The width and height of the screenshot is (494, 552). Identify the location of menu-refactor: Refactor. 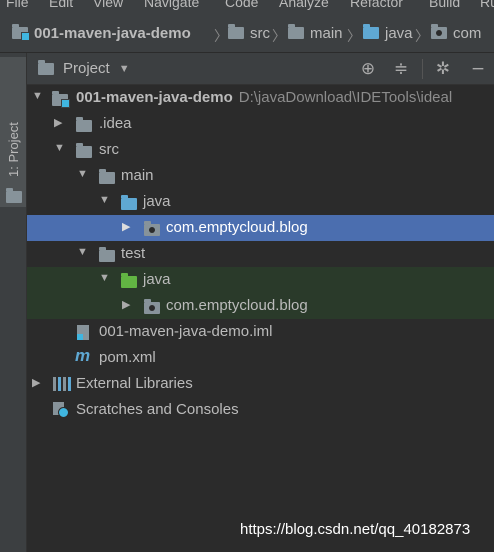
(376, 5).